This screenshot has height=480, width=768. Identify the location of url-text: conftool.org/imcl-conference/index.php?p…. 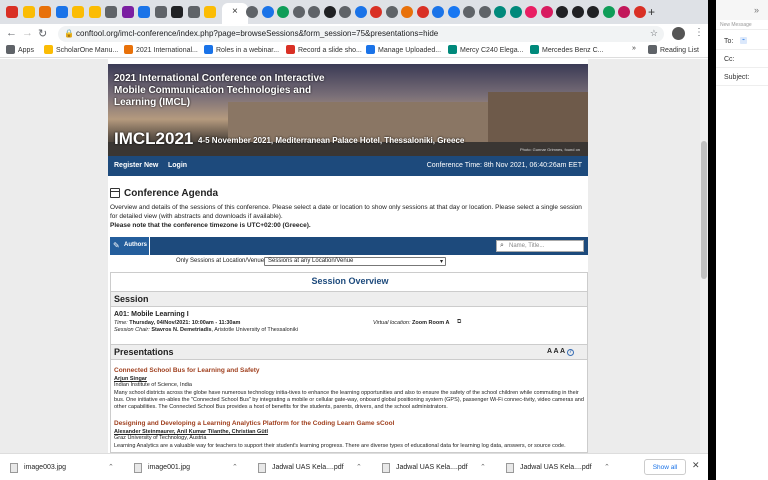
(257, 33).